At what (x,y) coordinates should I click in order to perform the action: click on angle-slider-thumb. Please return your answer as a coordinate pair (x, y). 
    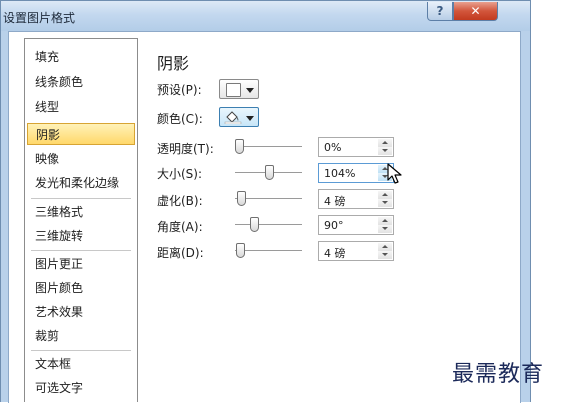
    Looking at the image, I should click on (254, 224).